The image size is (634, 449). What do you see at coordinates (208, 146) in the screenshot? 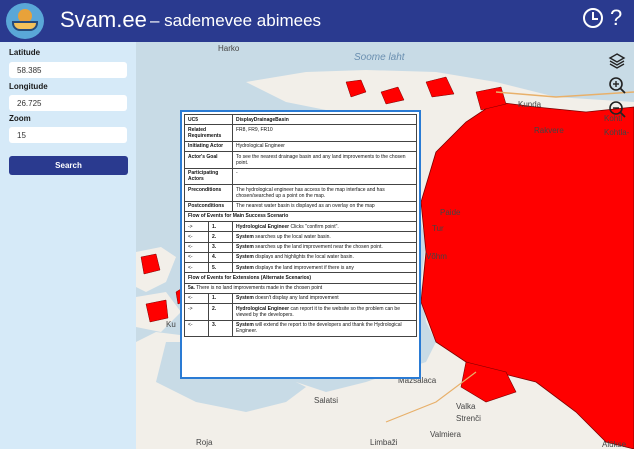
I see `table-key-cell: Initiating Actor` at bounding box center [208, 146].